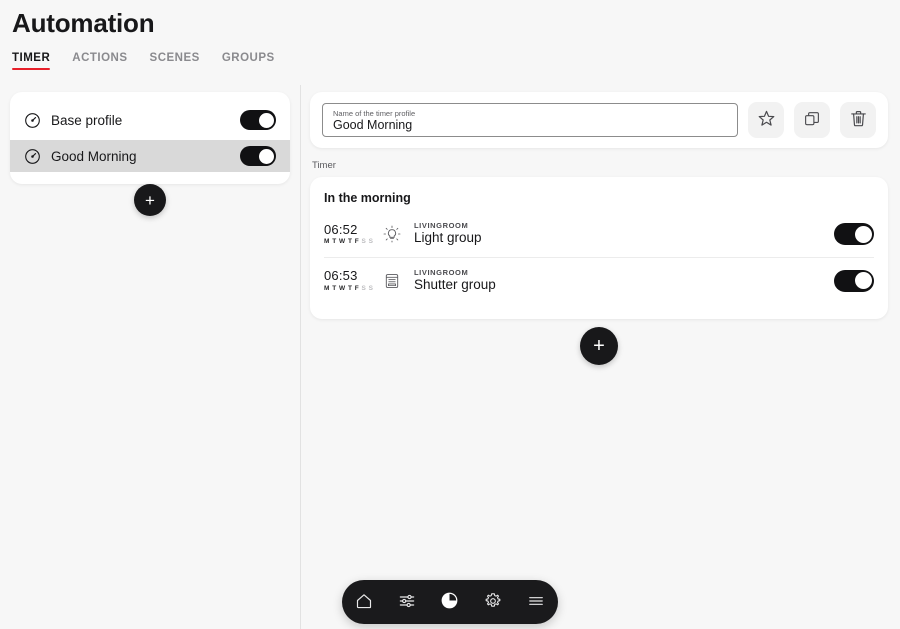  What do you see at coordinates (248, 61) in the screenshot?
I see `tab-groups: GROUPS` at bounding box center [248, 61].